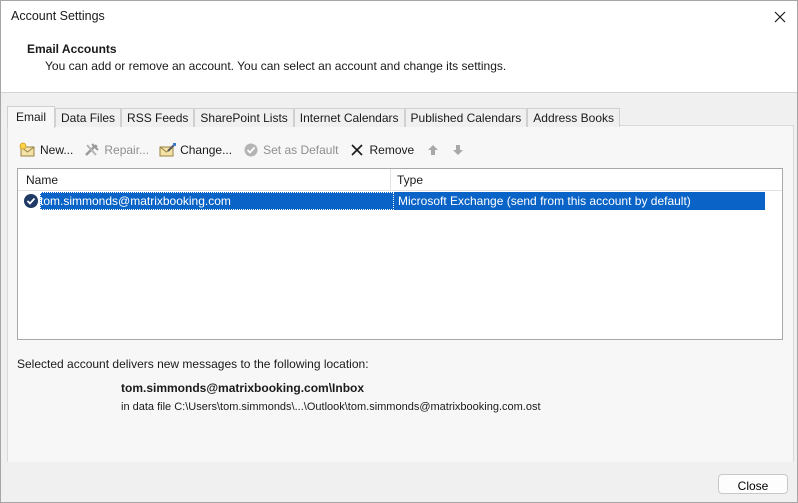 The image size is (798, 503). What do you see at coordinates (466, 117) in the screenshot?
I see `tab-published-calendars: Published Calendars` at bounding box center [466, 117].